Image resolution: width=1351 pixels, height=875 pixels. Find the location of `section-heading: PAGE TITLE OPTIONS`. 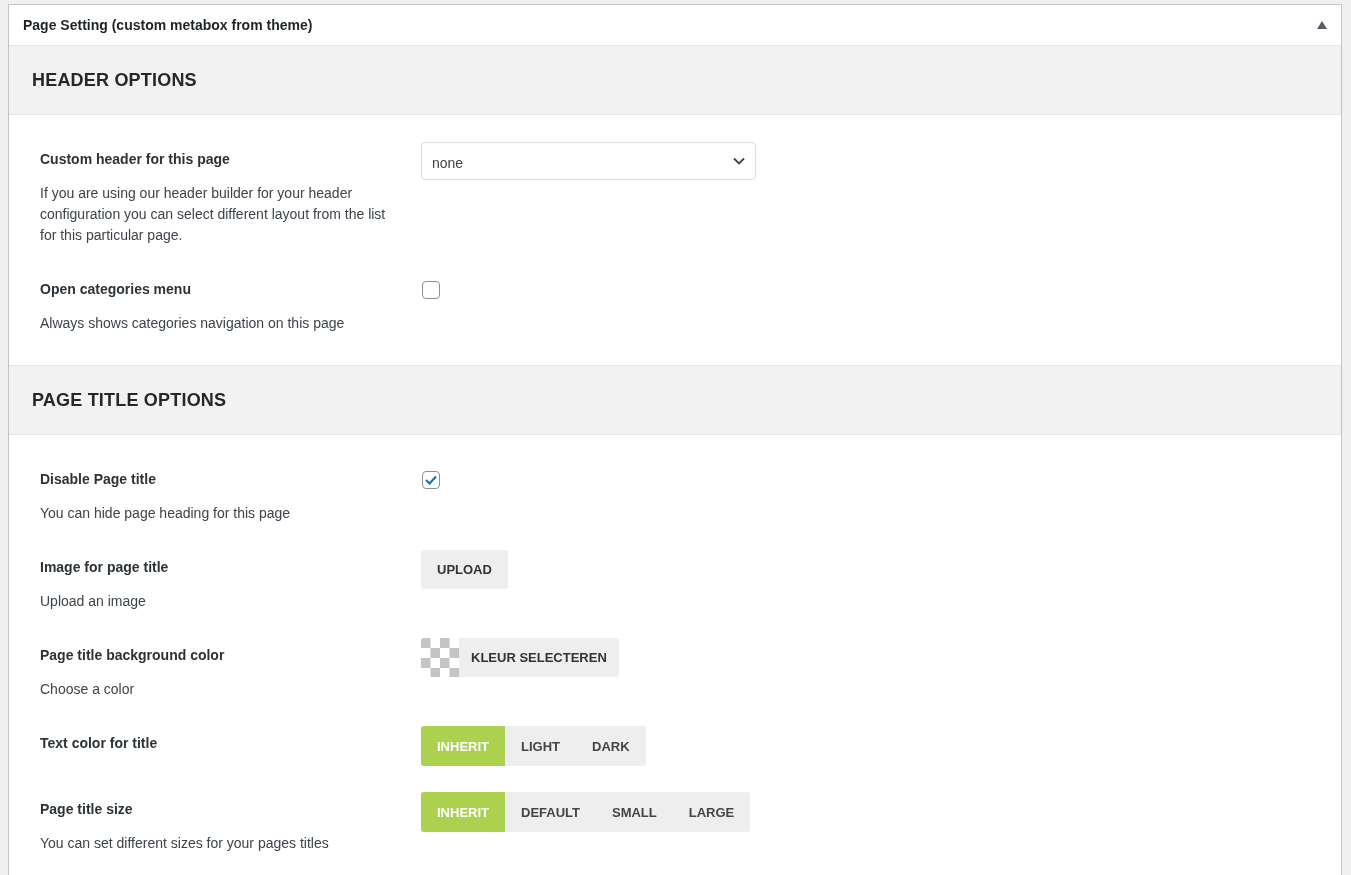

section-heading: PAGE TITLE OPTIONS is located at coordinates (129, 400).